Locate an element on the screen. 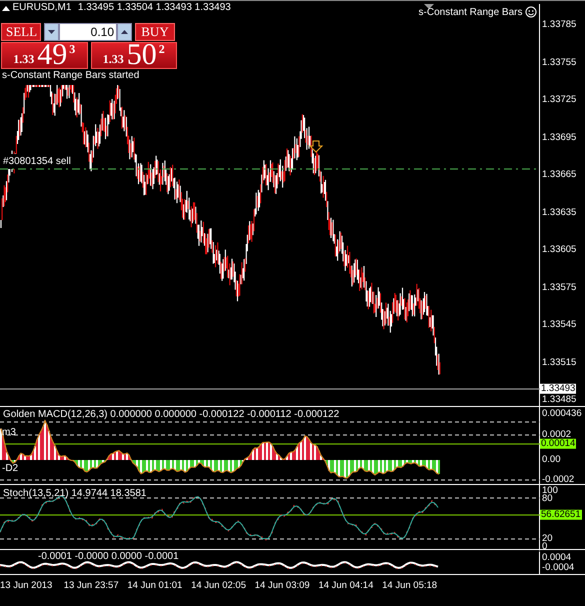 The image size is (585, 606). axis-label: -0.0004 is located at coordinates (558, 568).